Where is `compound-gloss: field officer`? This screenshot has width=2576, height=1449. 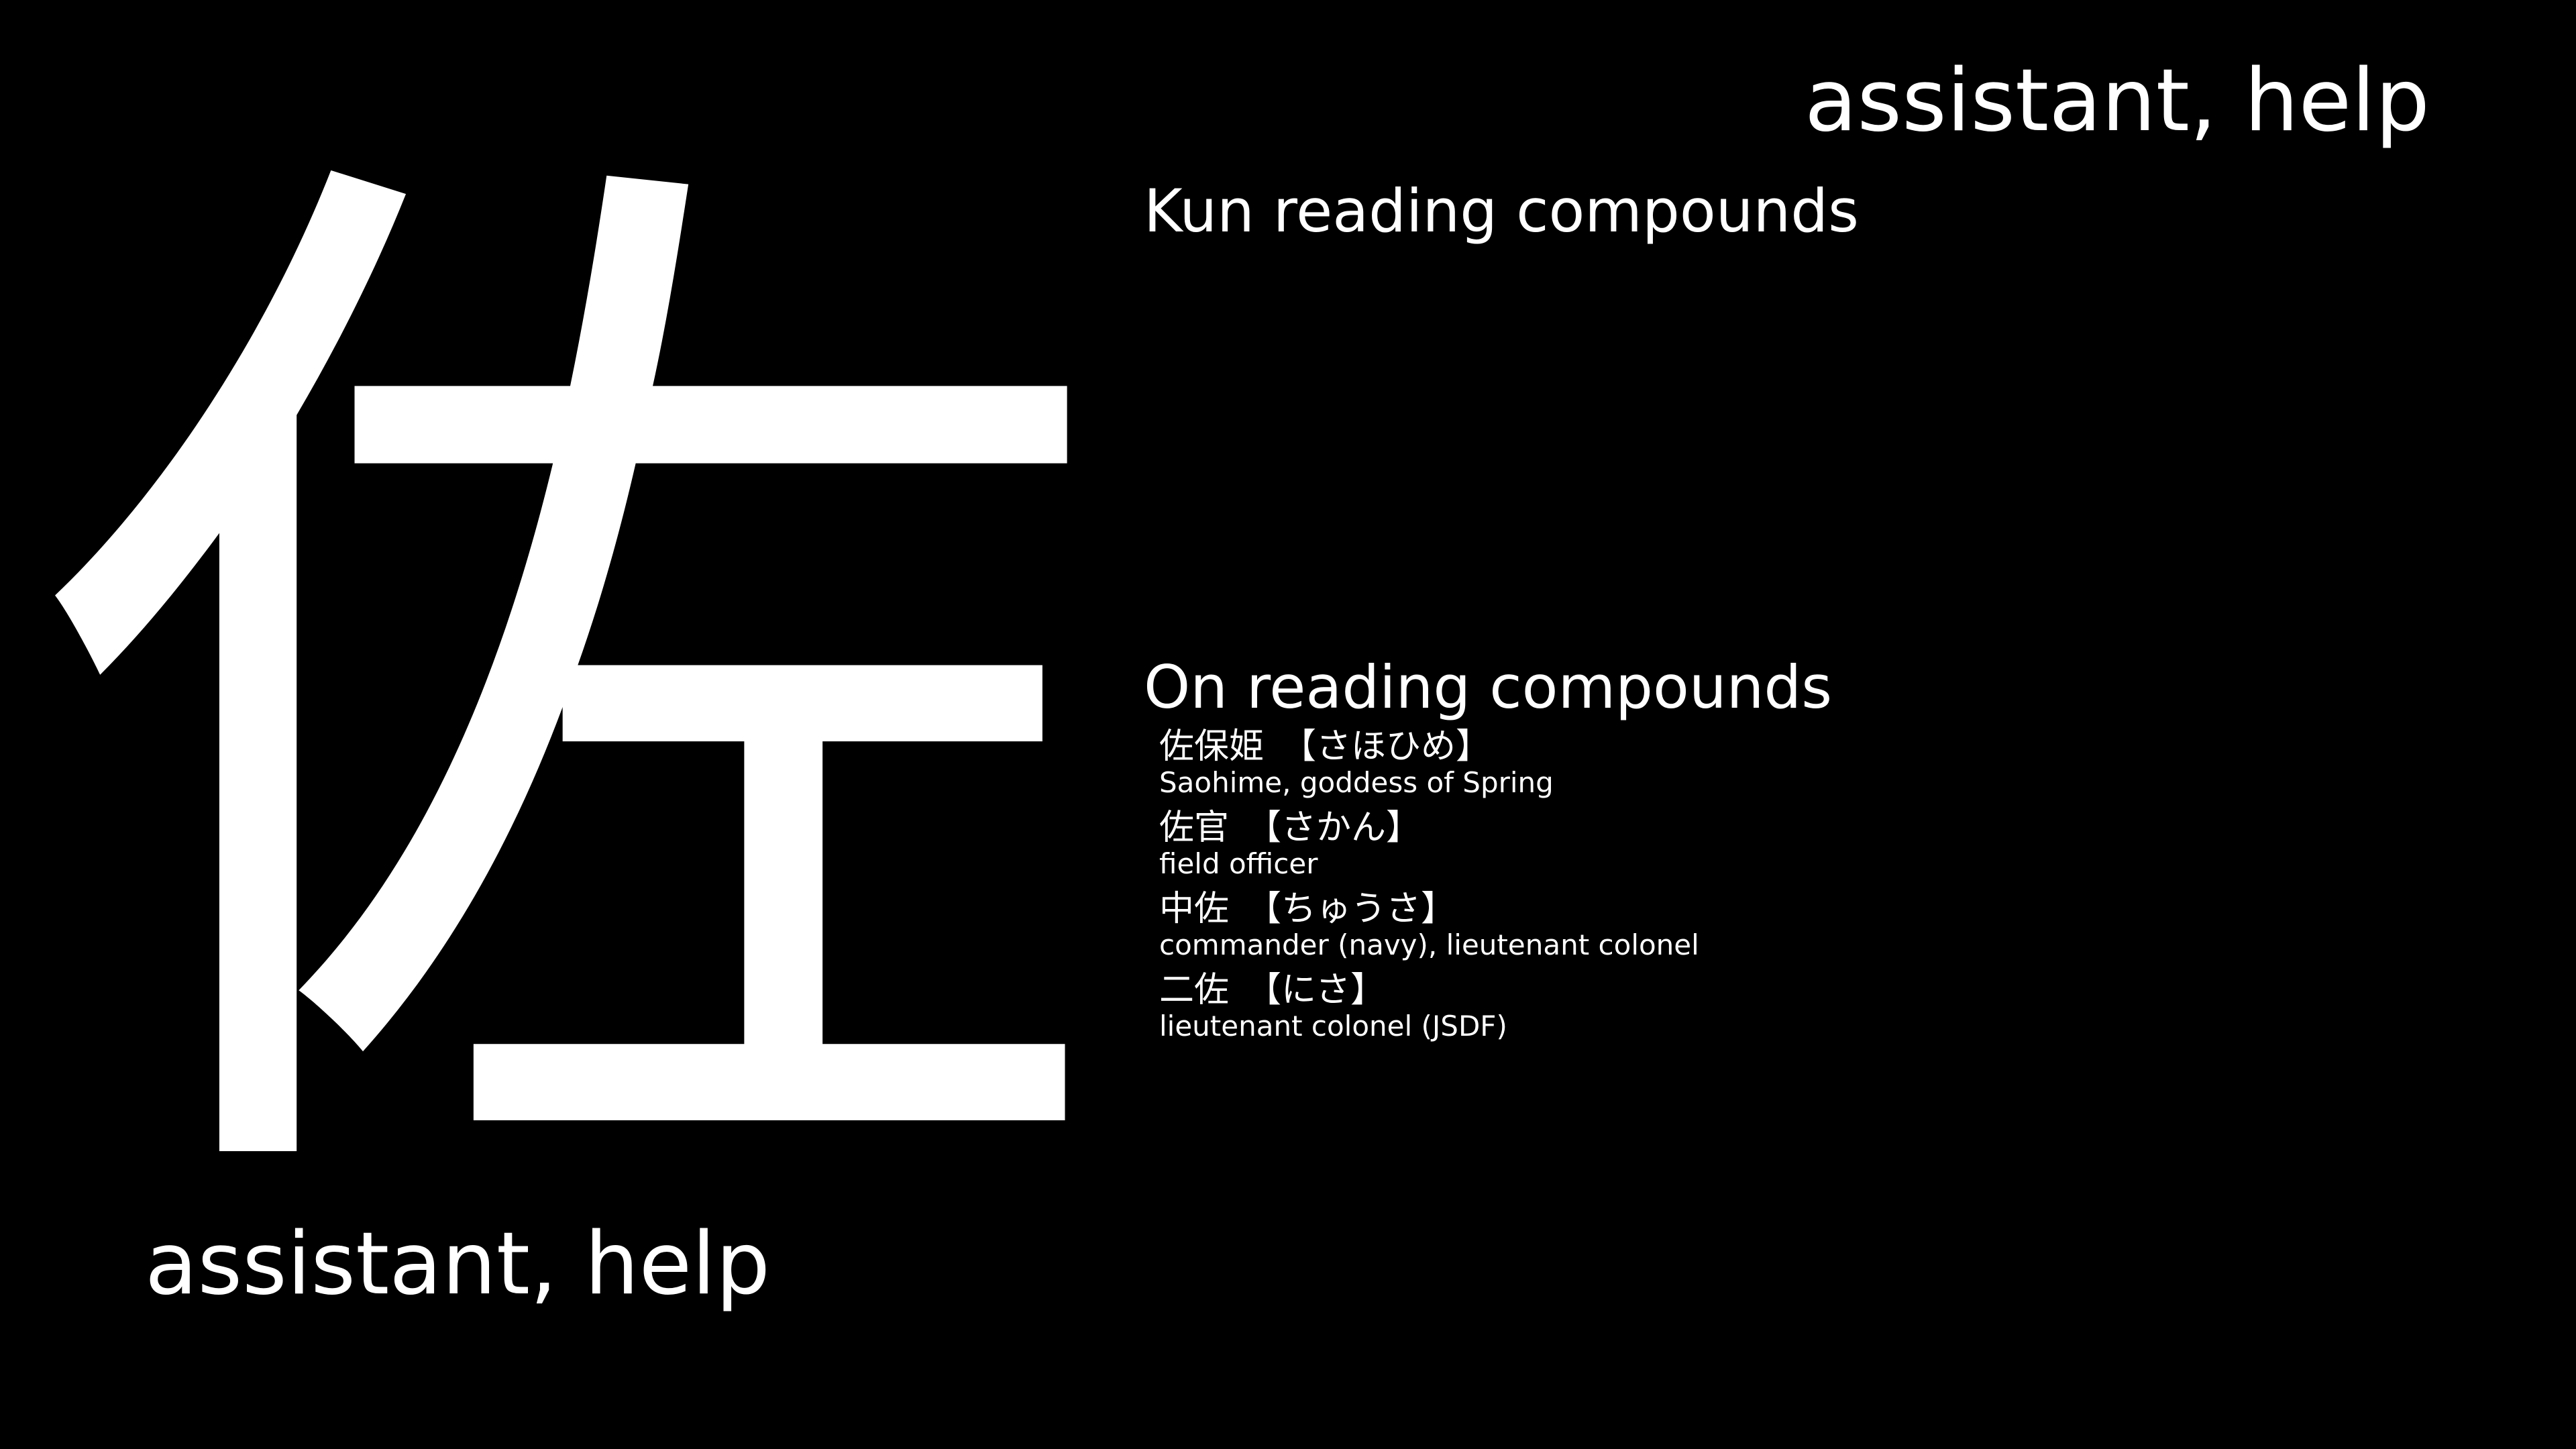 compound-gloss: field officer is located at coordinates (1238, 863).